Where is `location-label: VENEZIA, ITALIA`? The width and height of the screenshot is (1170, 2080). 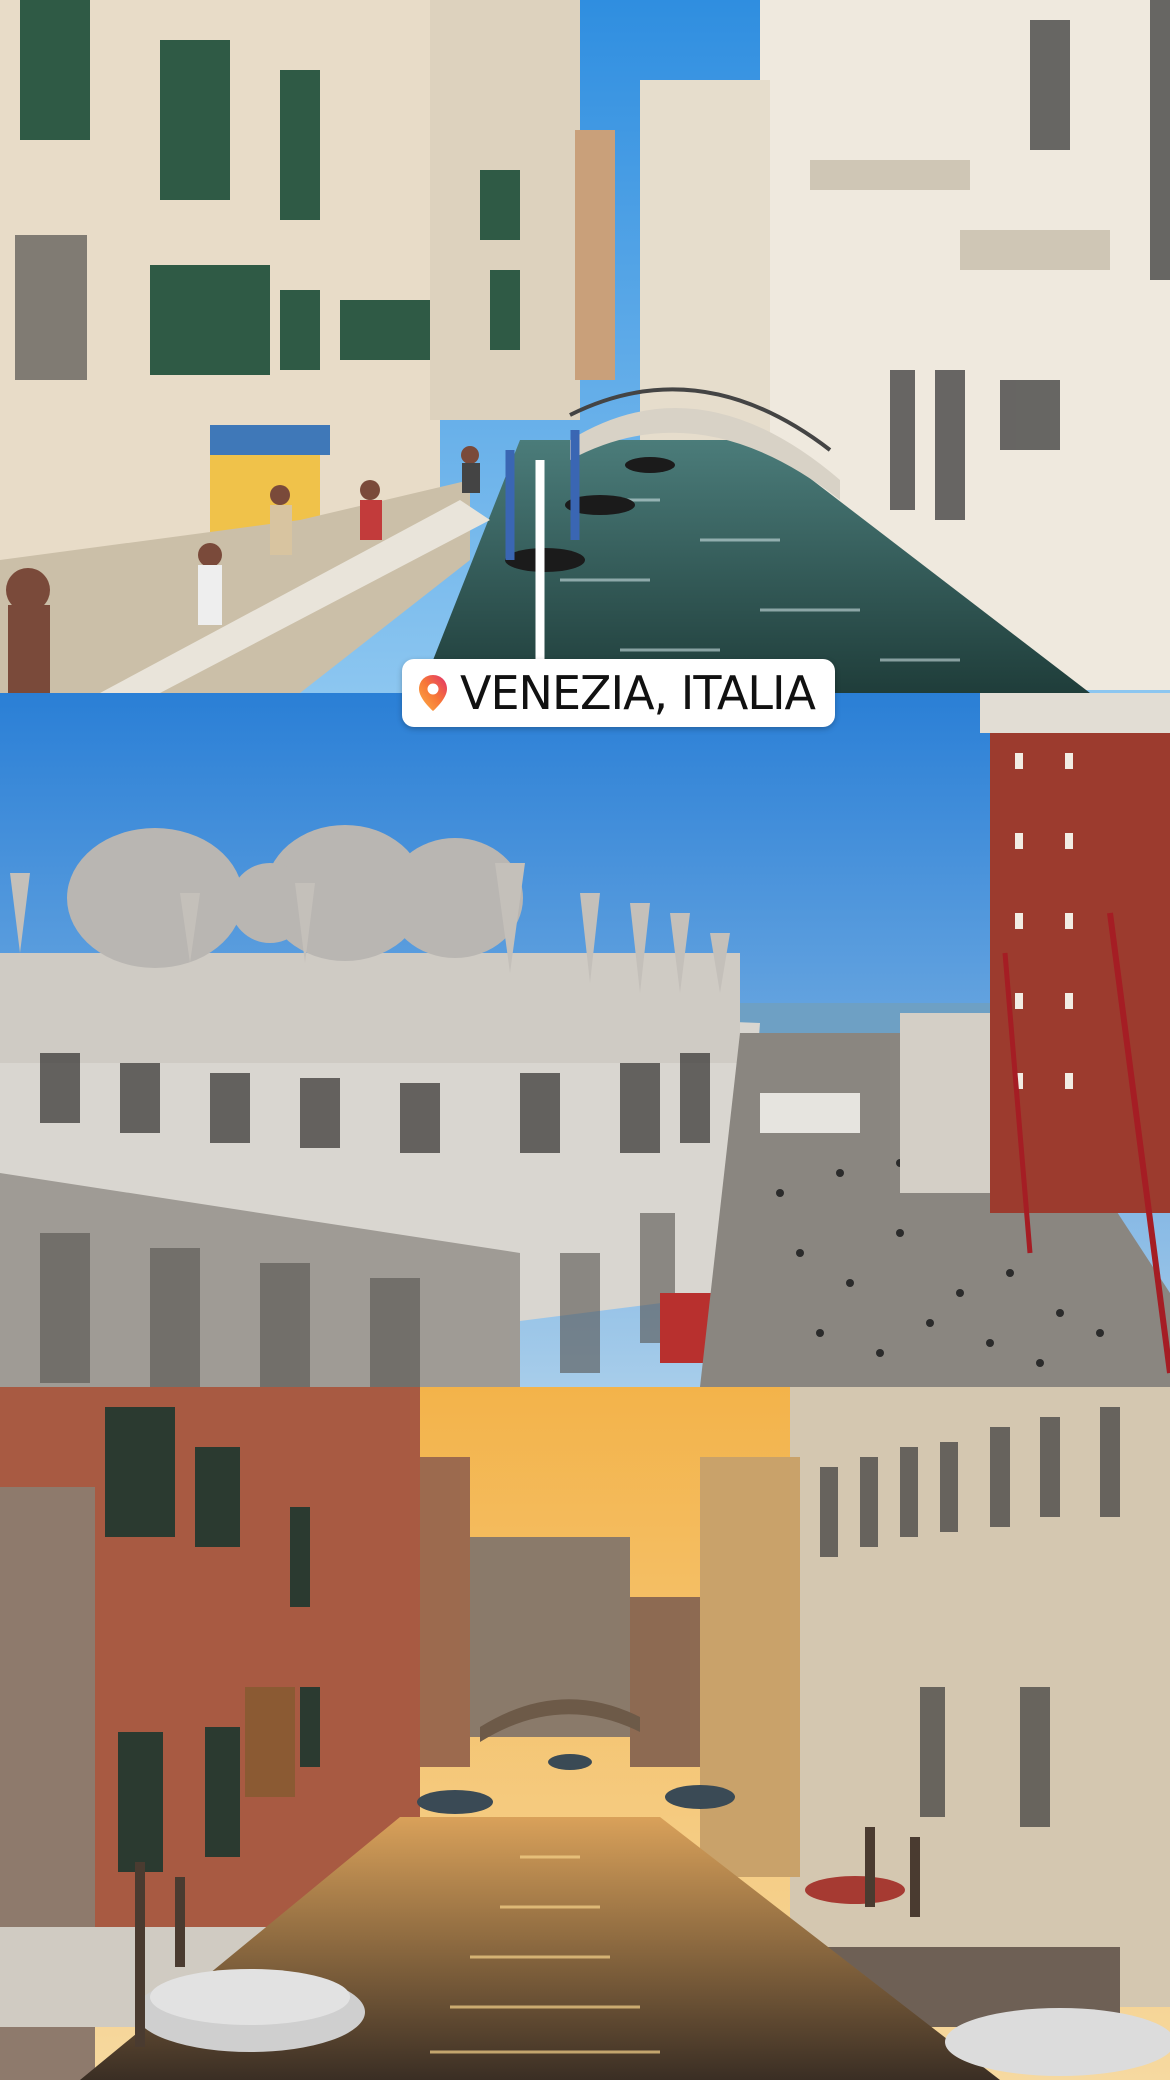
location-label: VENEZIA, ITALIA is located at coordinates (638, 693).